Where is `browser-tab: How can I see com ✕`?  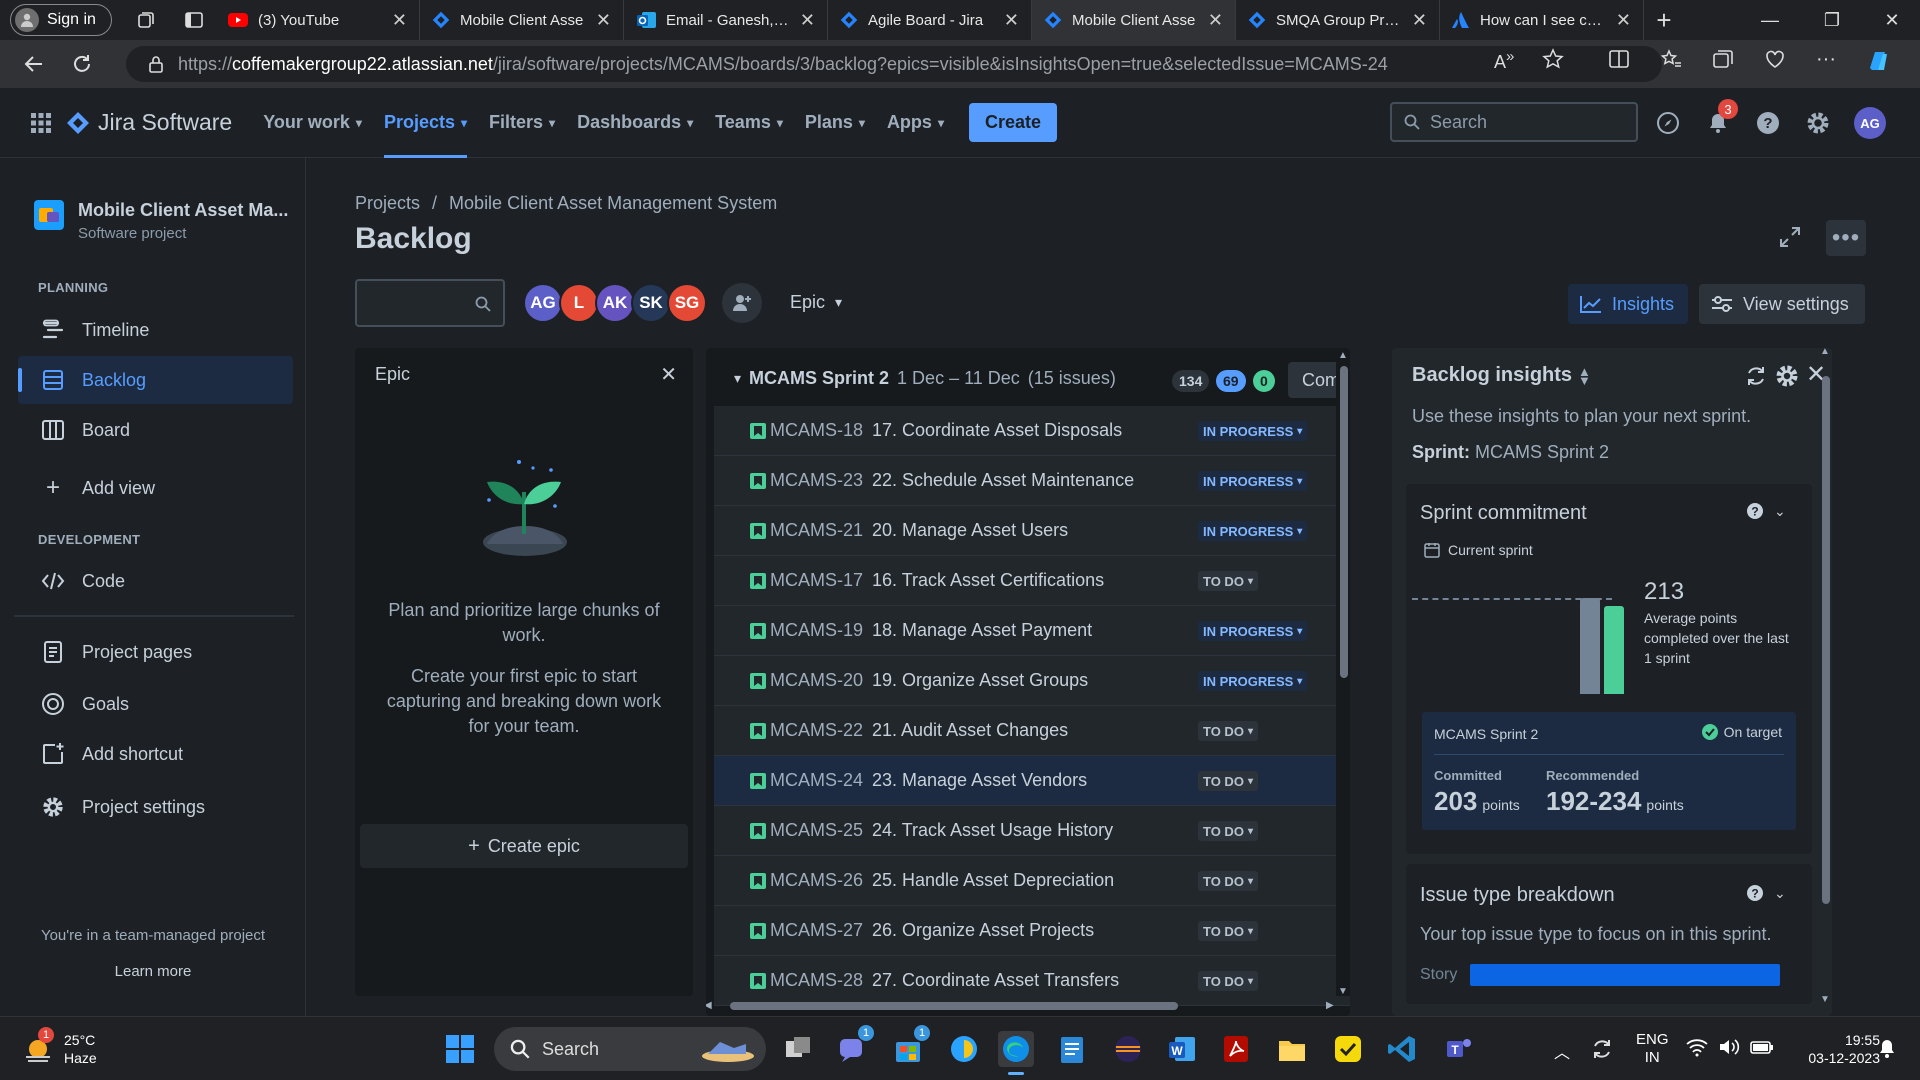
browser-tab: How can I see com ✕ is located at coordinates (1542, 20).